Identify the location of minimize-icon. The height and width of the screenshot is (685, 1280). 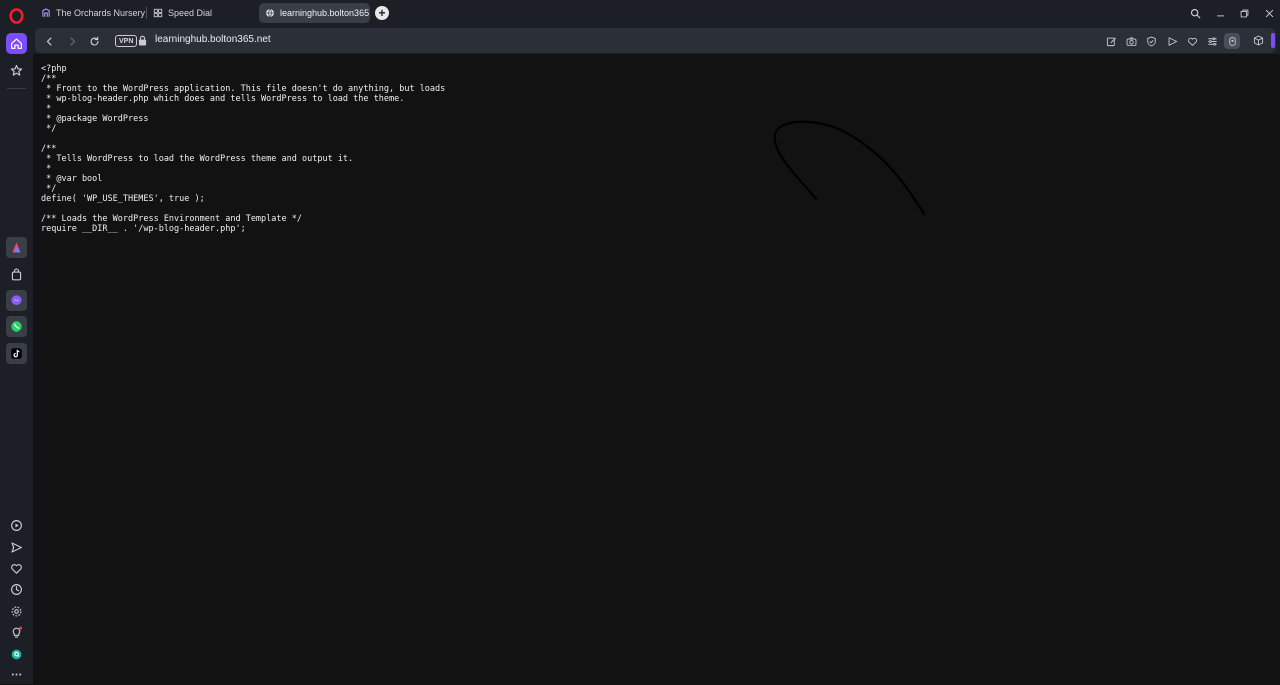
(1220, 15).